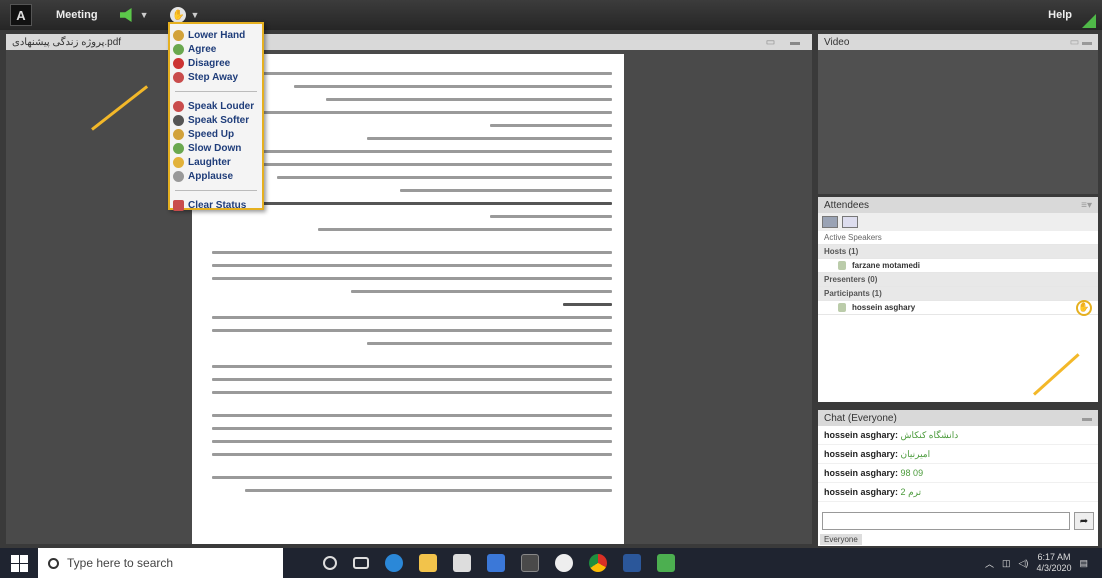 The height and width of the screenshot is (578, 1102). Describe the element at coordinates (462, 563) in the screenshot. I see `store-icon` at that location.